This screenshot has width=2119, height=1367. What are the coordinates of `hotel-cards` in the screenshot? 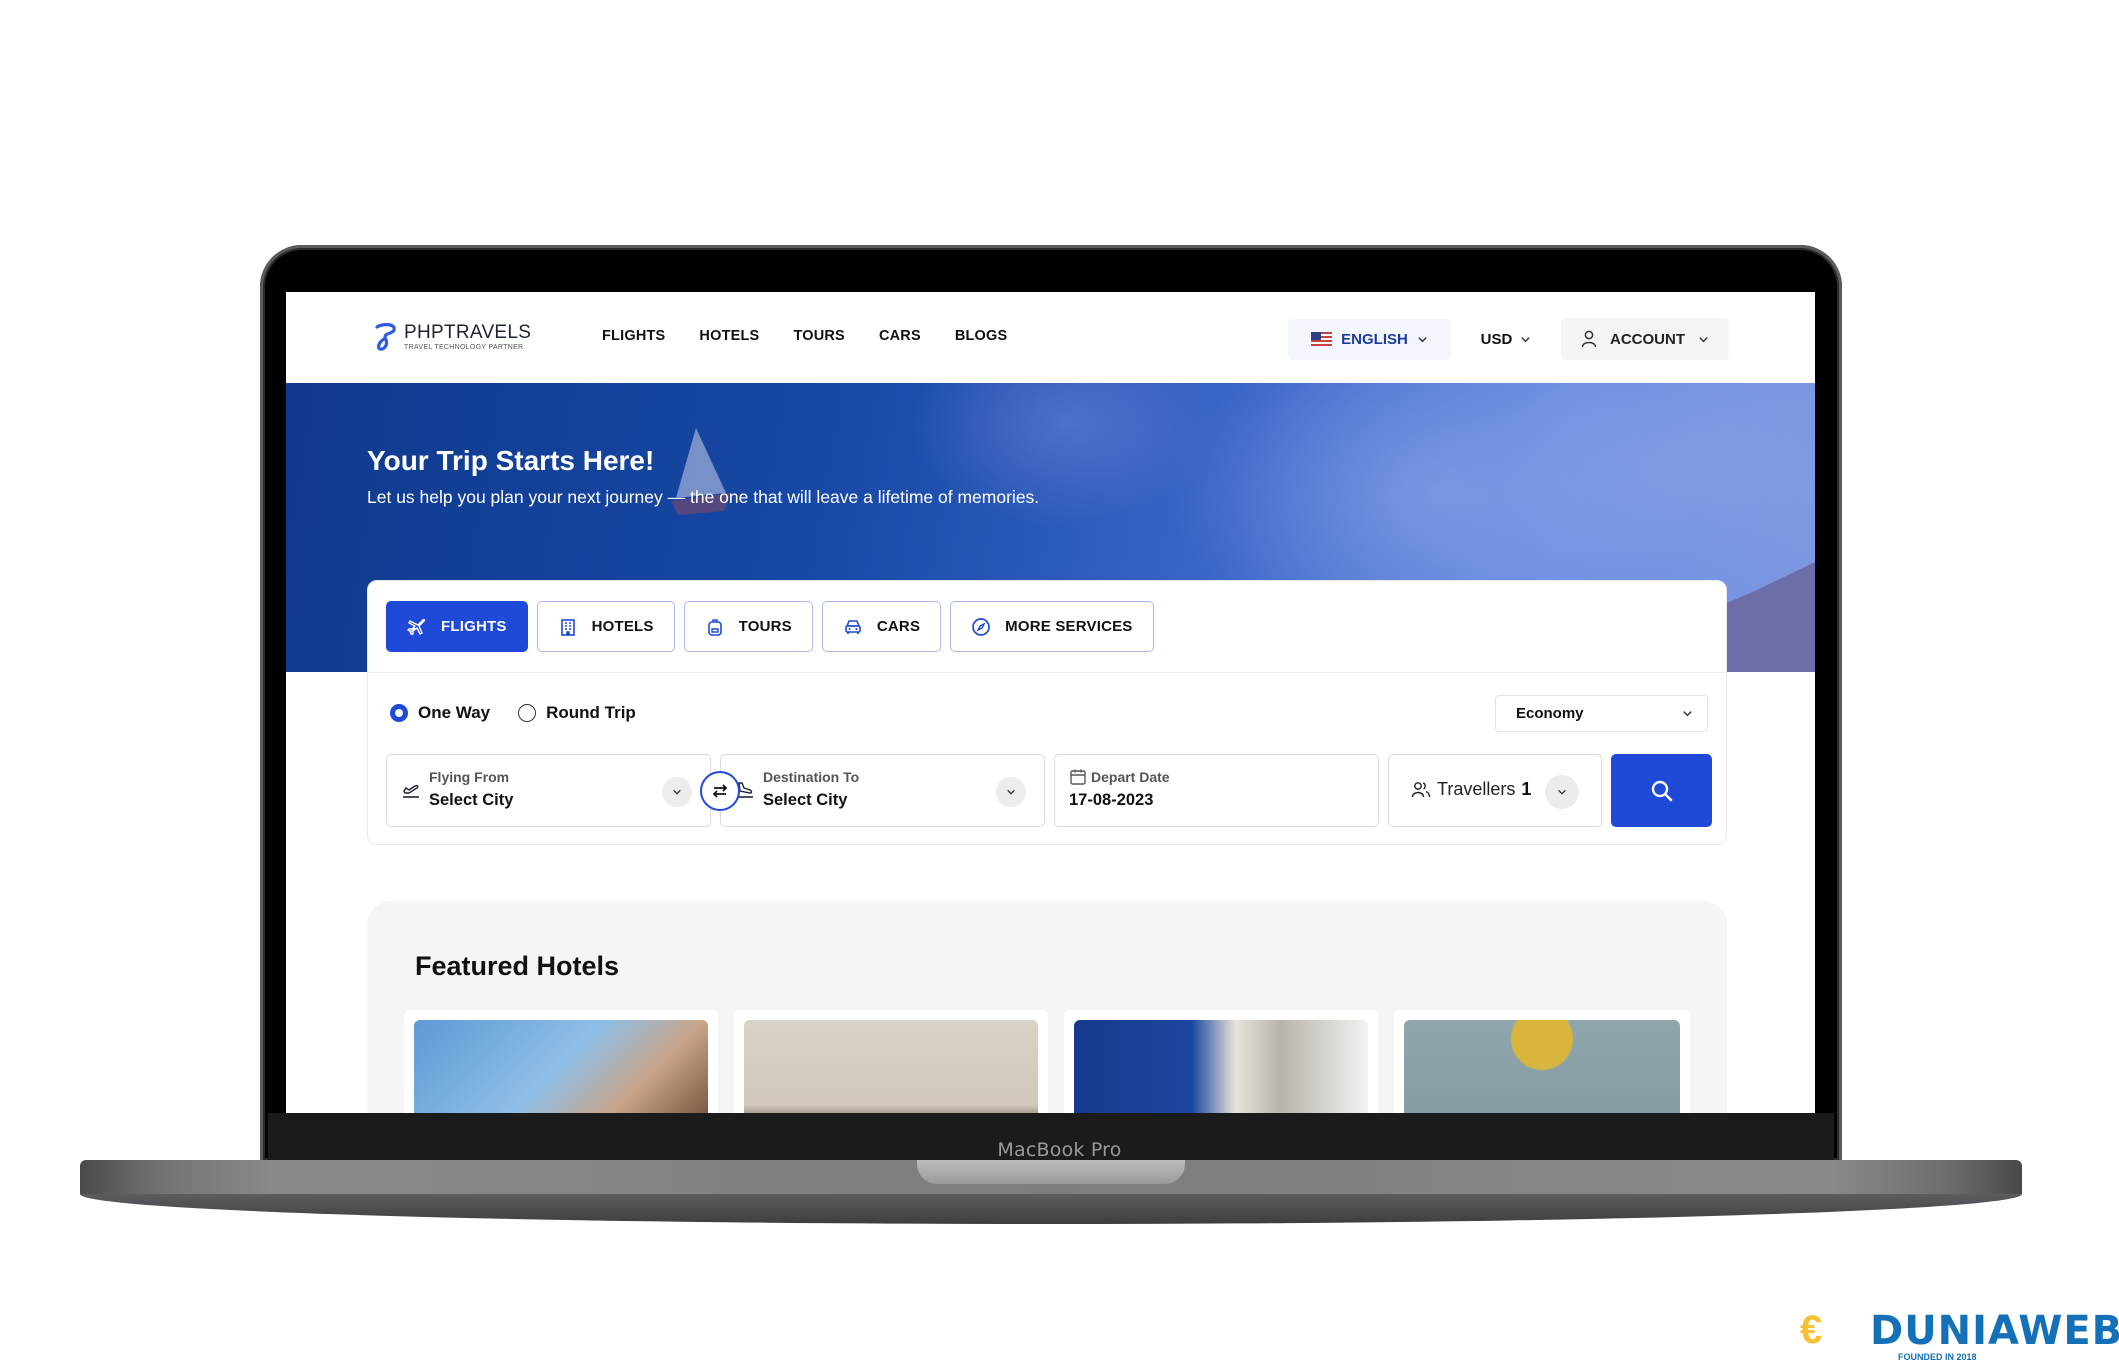 It's located at (1047, 1061).